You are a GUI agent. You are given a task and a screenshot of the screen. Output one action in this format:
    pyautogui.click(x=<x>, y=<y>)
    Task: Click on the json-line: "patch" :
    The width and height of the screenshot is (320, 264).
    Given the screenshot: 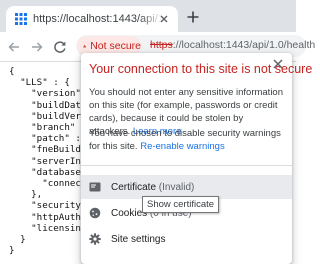 What is the action you would take?
    pyautogui.click(x=45, y=138)
    